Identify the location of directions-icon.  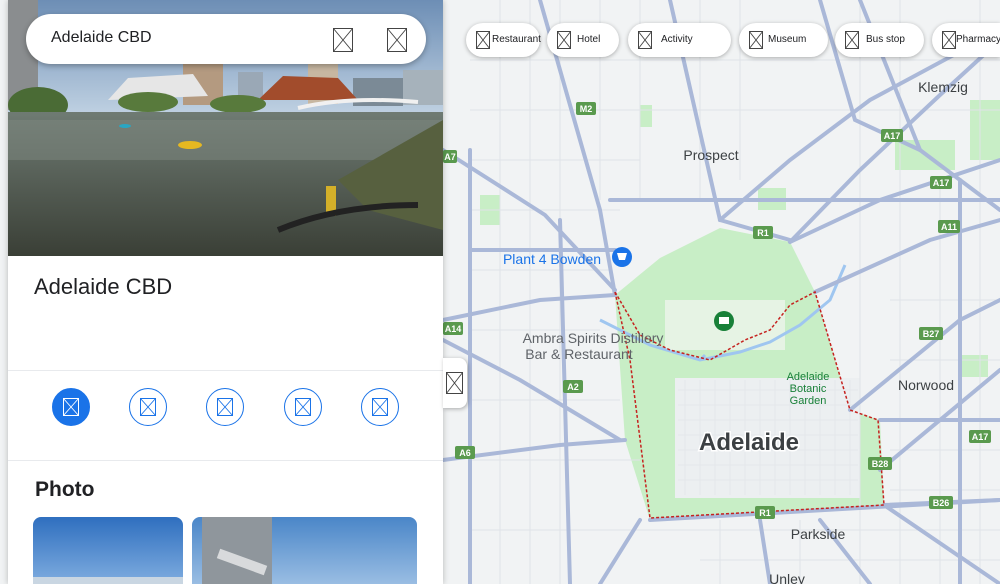
(71, 407).